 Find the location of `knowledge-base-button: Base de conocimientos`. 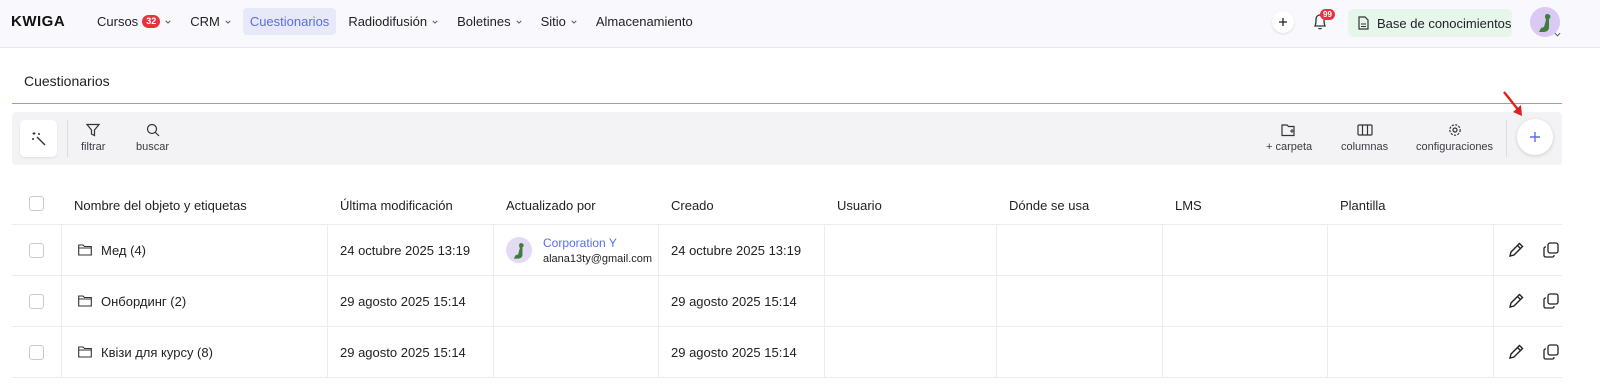

knowledge-base-button: Base de conocimientos is located at coordinates (1430, 23).